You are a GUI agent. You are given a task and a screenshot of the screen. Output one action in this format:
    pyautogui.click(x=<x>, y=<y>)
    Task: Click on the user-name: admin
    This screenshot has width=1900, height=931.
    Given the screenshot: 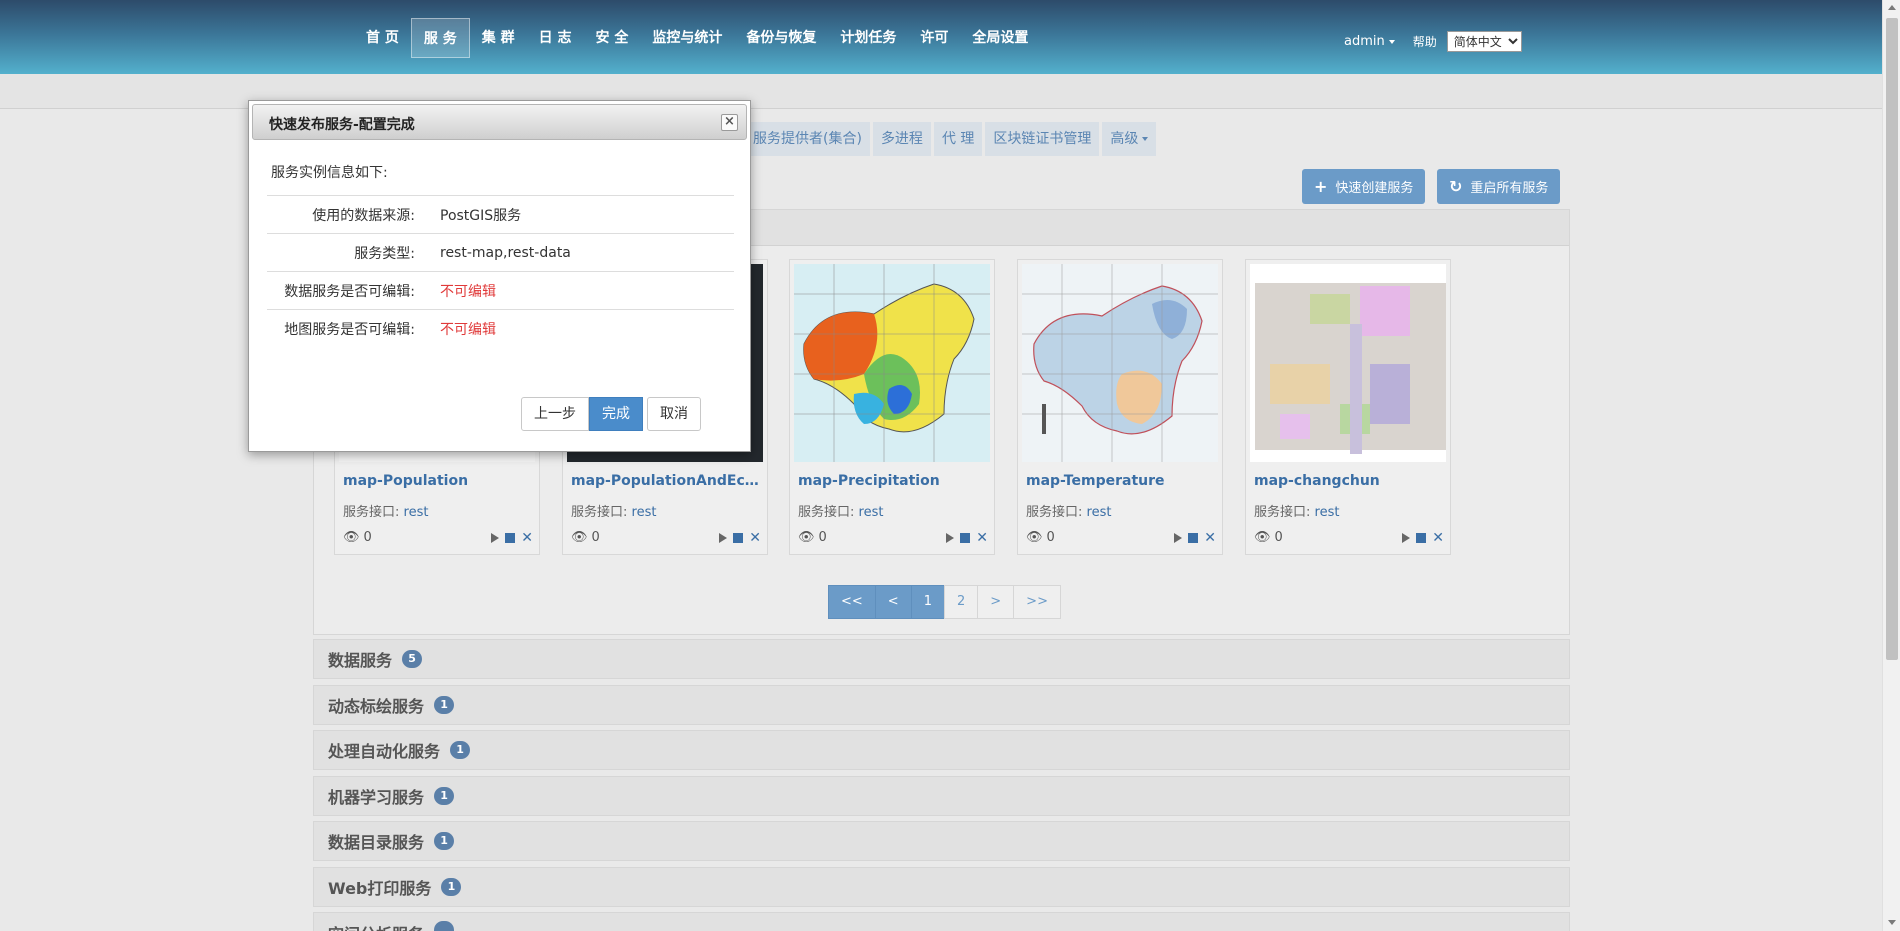 What is the action you would take?
    pyautogui.click(x=1364, y=41)
    